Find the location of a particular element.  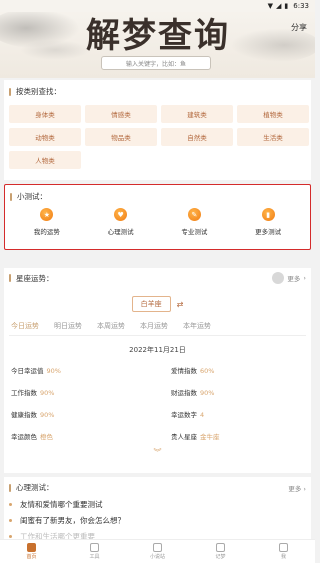

user-icon is located at coordinates (283, 547).